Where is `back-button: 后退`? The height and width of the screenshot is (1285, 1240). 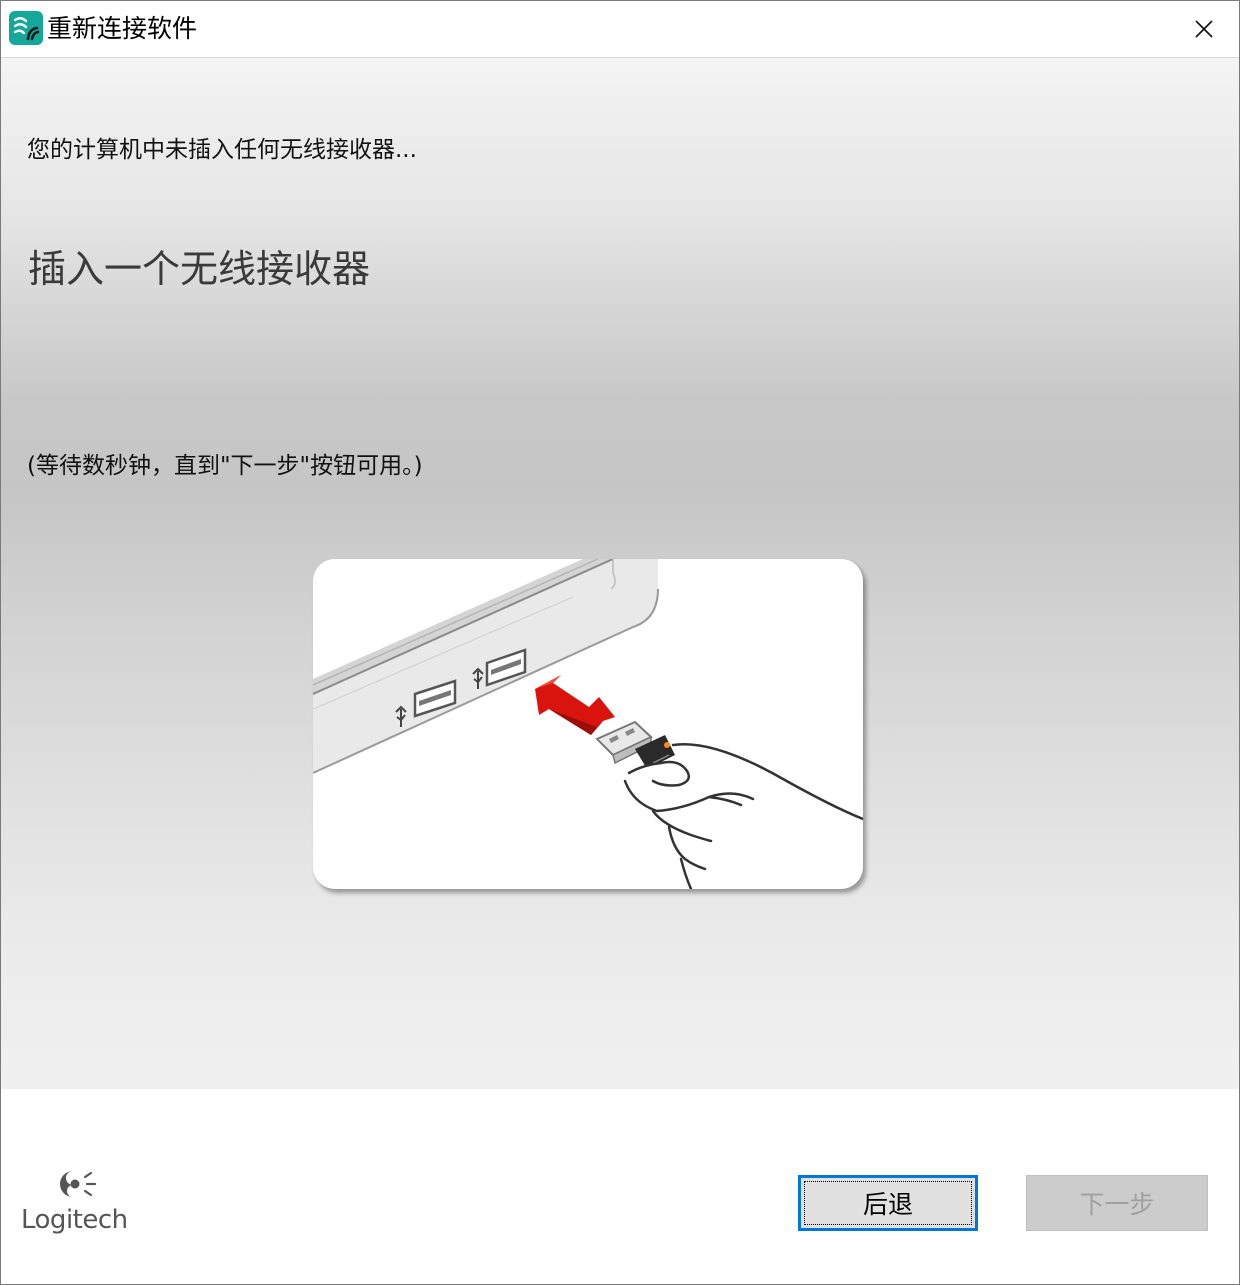 back-button: 后退 is located at coordinates (888, 1203).